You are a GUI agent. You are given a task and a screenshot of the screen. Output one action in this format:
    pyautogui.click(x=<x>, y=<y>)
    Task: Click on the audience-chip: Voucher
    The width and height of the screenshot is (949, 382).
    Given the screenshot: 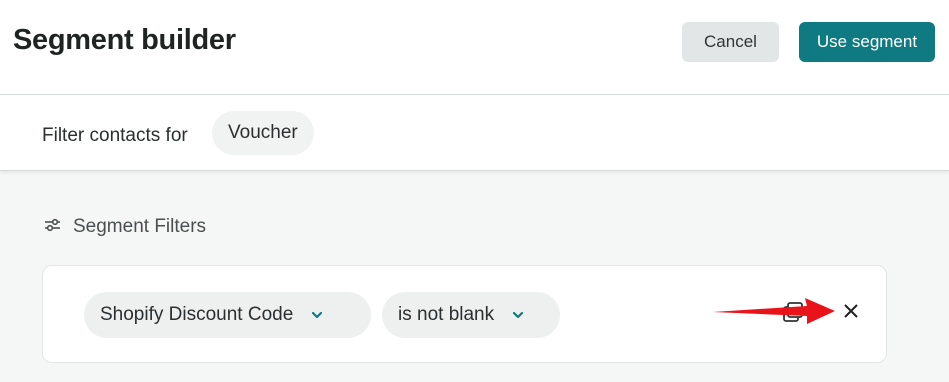 What is the action you would take?
    pyautogui.click(x=263, y=133)
    